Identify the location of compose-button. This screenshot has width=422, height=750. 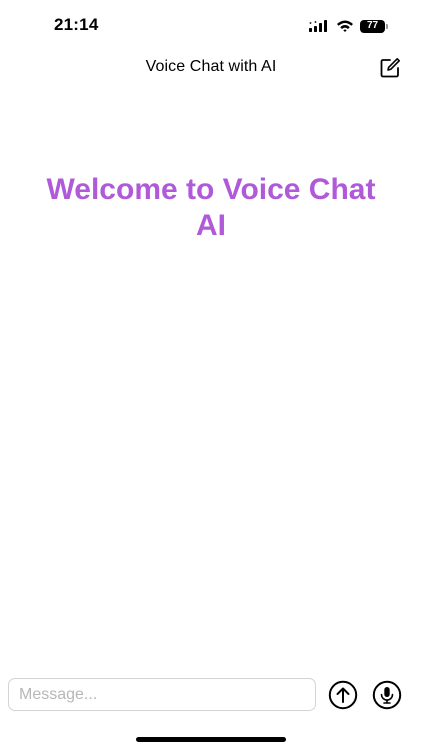
(390, 68).